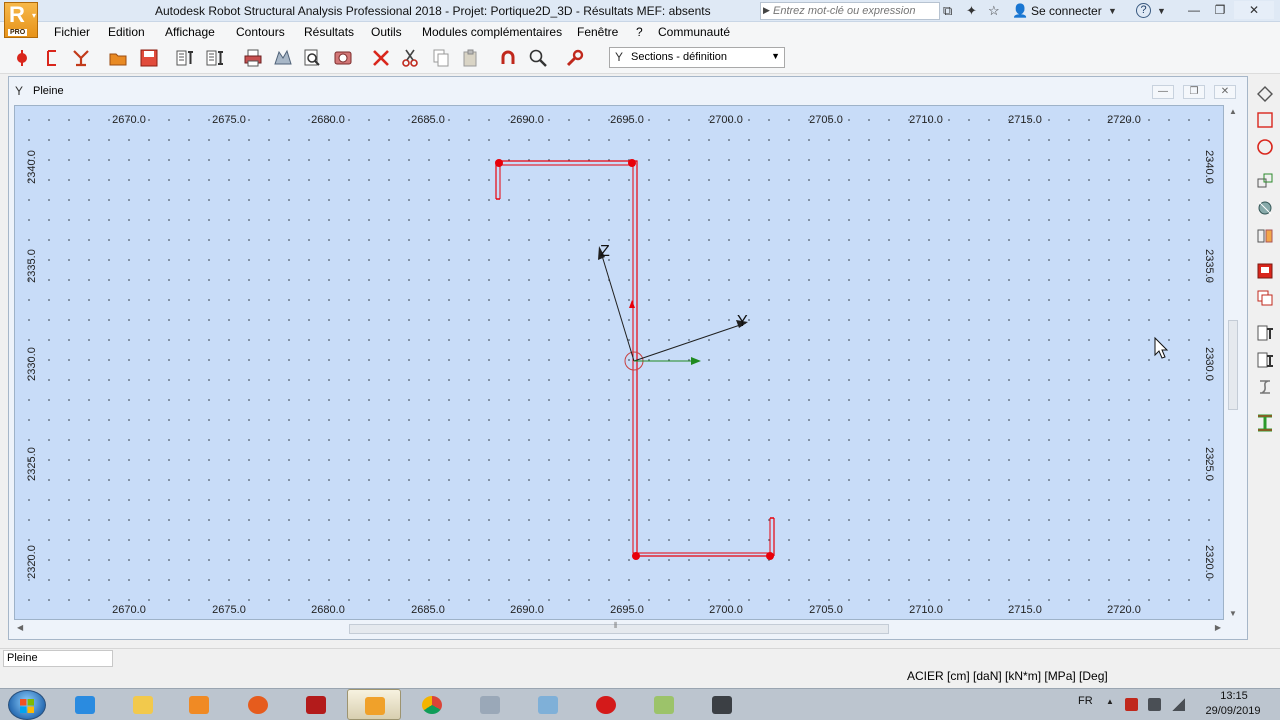 This screenshot has width=1280, height=720. I want to click on status-view-name: Pleine, so click(22, 658).